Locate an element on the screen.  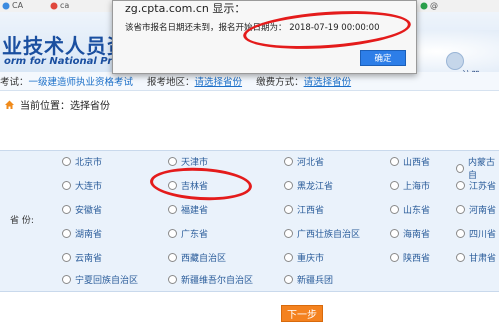
province-option-label: 山东省 is located at coordinates (417, 211).